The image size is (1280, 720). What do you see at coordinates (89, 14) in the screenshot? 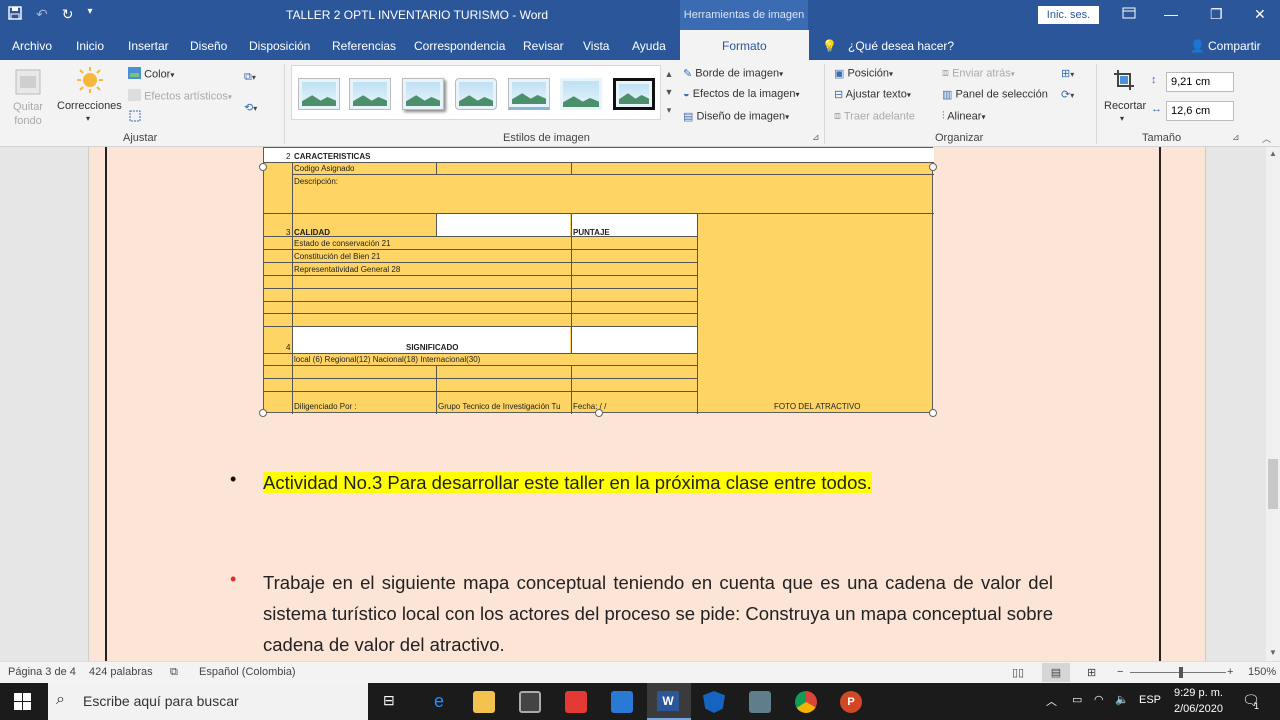
I see `customize-qat-icon: ▾` at bounding box center [89, 14].